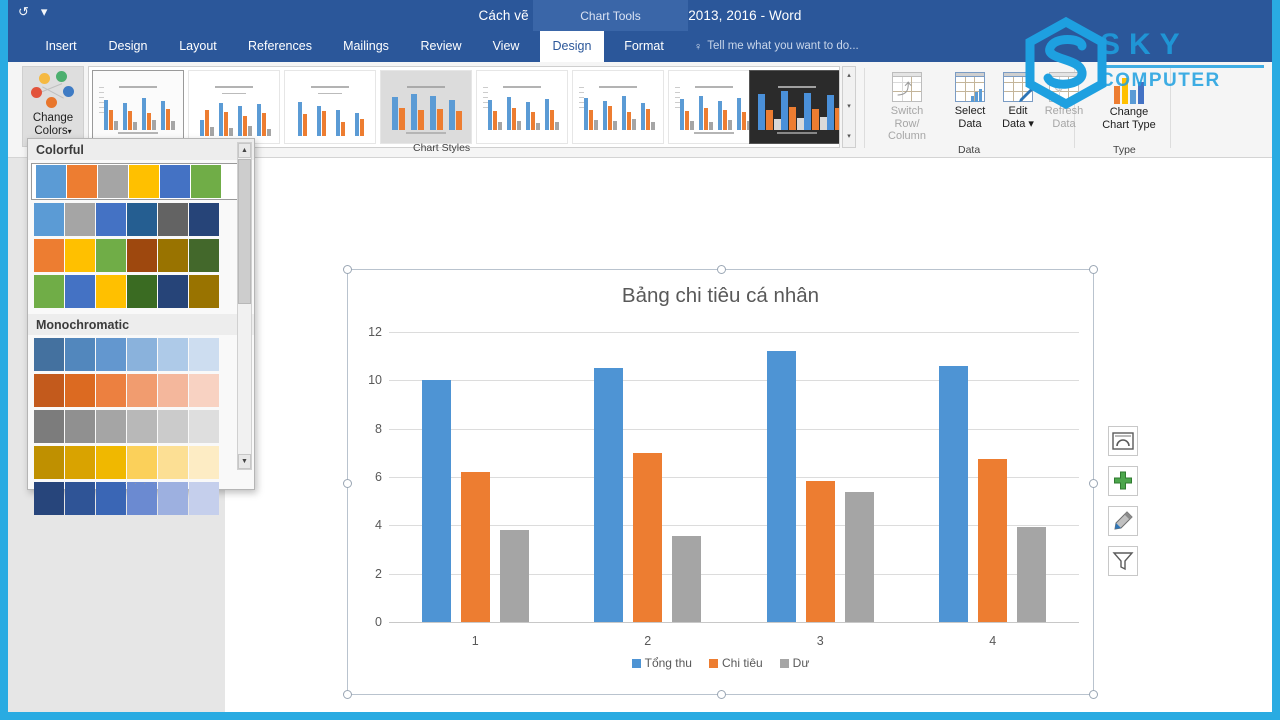 The width and height of the screenshot is (1280, 720). I want to click on tab-chart-design: Design, so click(572, 46).